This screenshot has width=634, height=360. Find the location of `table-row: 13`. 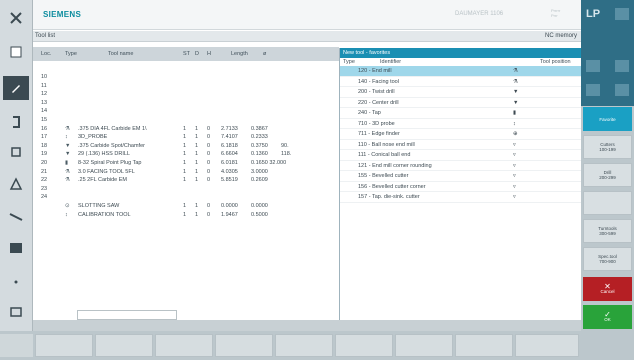

table-row: 13 is located at coordinates (186, 103).